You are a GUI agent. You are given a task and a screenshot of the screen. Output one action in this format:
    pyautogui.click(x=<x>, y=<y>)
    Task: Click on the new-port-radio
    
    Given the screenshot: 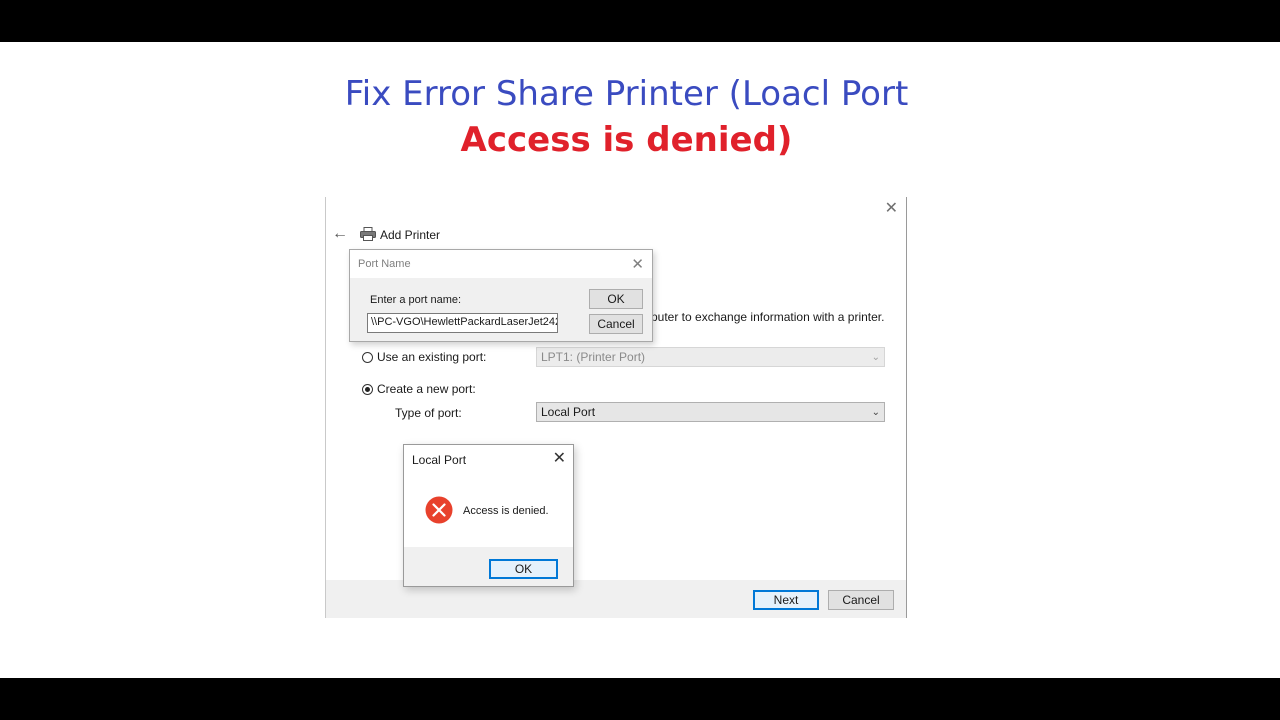 What is the action you would take?
    pyautogui.click(x=367, y=389)
    